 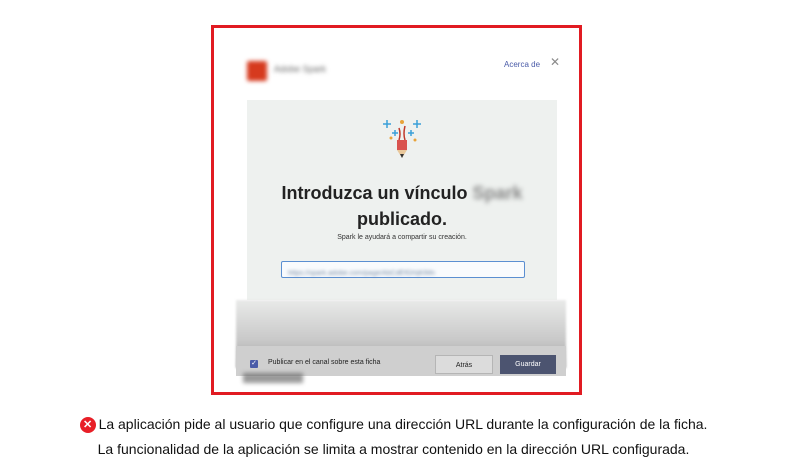 I want to click on publish-checkbox: ✓, so click(x=254, y=364).